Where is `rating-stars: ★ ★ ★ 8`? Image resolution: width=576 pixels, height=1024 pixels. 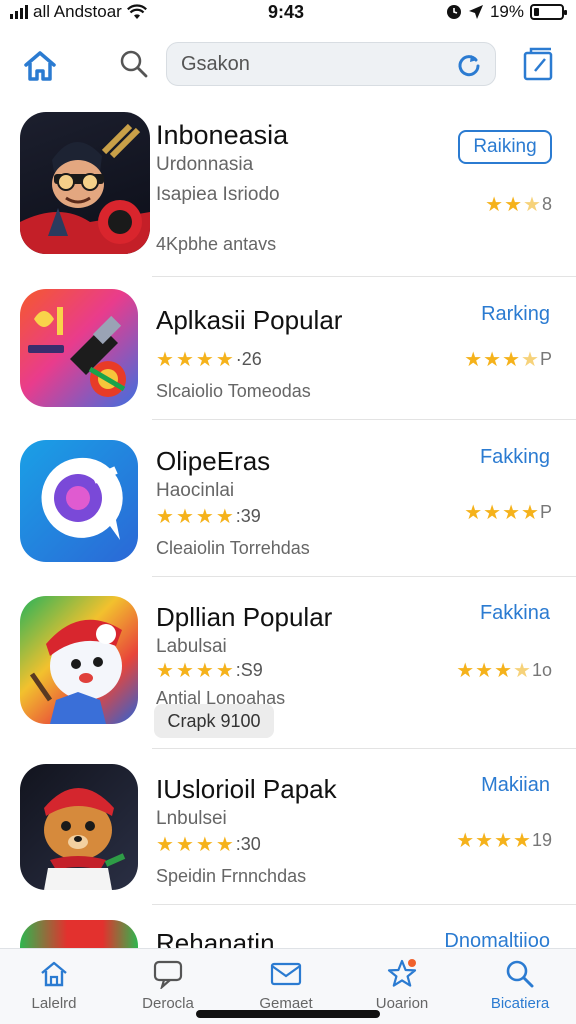
rating-stars: ★ ★ ★ 8 is located at coordinates (518, 204).